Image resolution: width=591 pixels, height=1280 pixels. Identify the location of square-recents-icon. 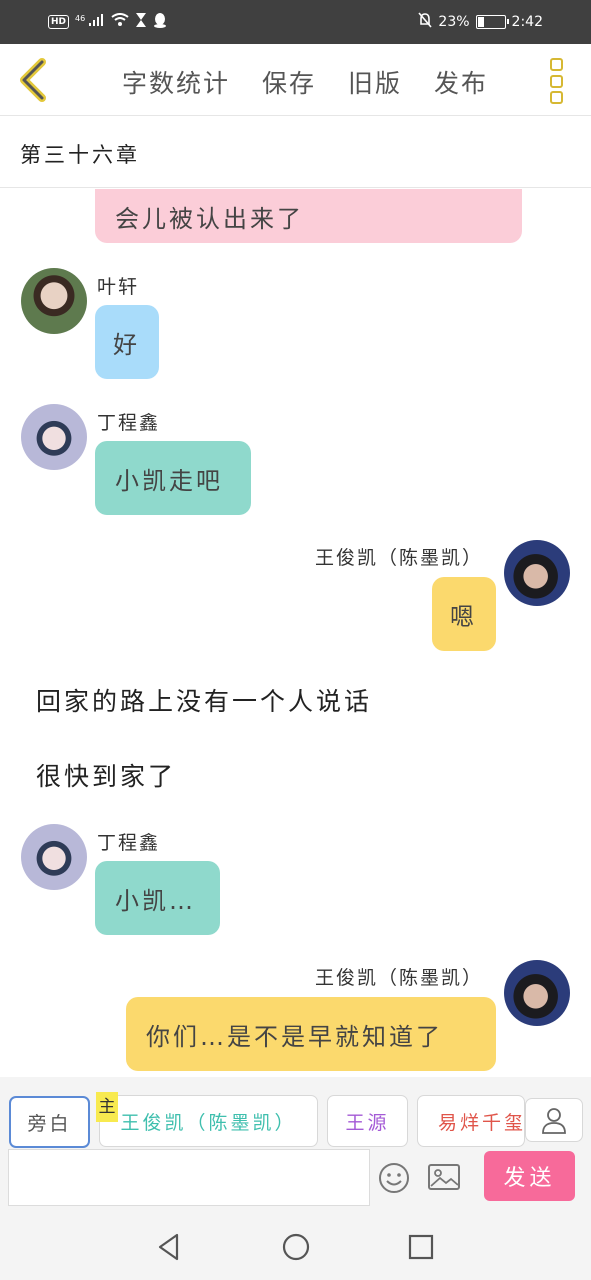
(421, 1247).